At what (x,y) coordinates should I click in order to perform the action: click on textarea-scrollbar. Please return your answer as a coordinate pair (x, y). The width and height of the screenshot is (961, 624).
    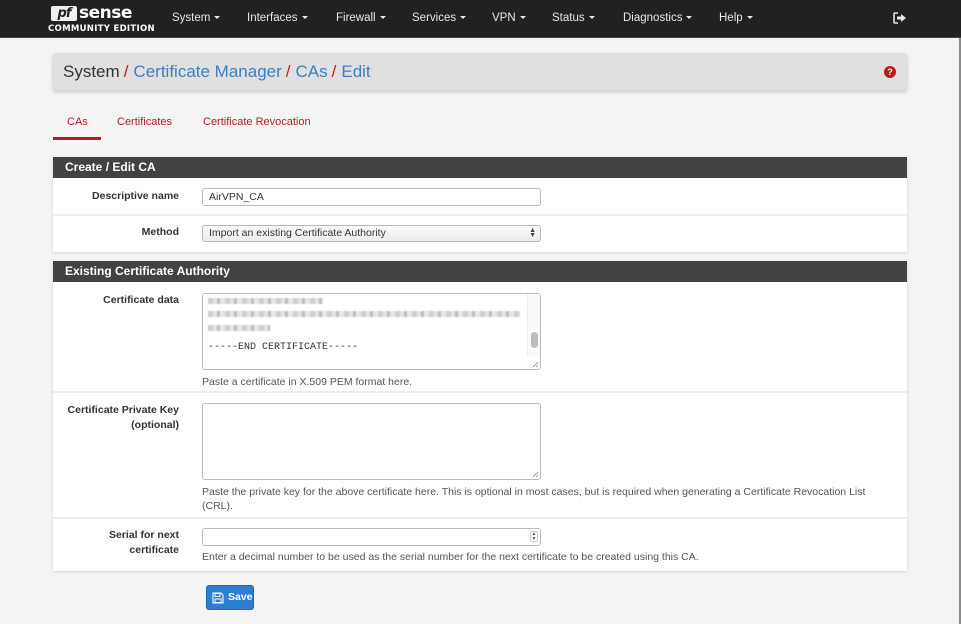
    Looking at the image, I should click on (533, 325).